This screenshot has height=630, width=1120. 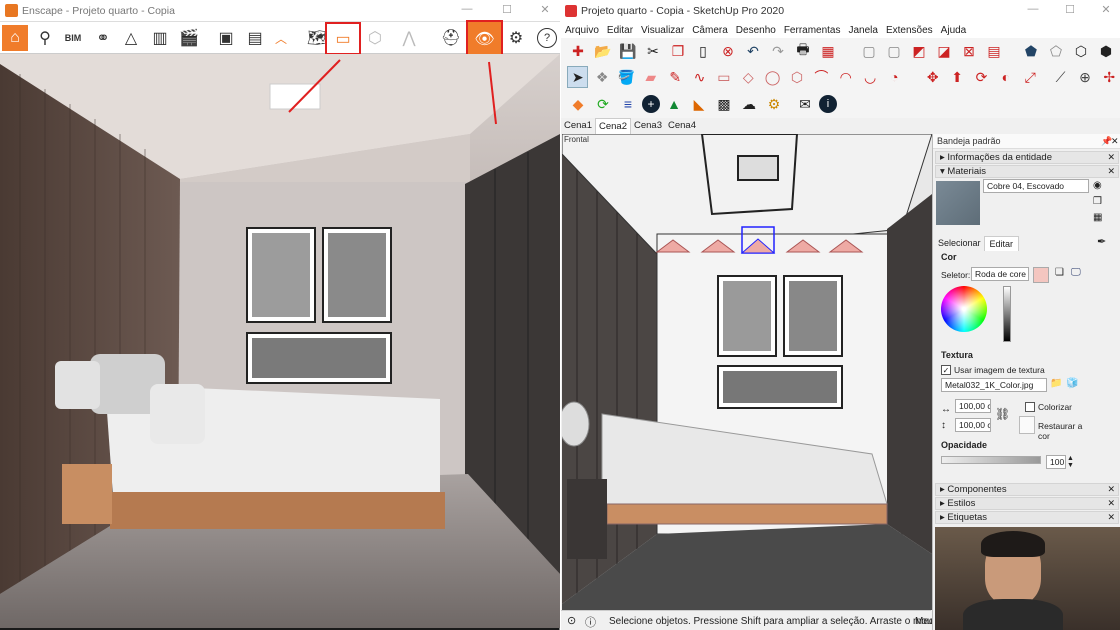 I want to click on enscape-views-icon: ≡, so click(x=628, y=104).